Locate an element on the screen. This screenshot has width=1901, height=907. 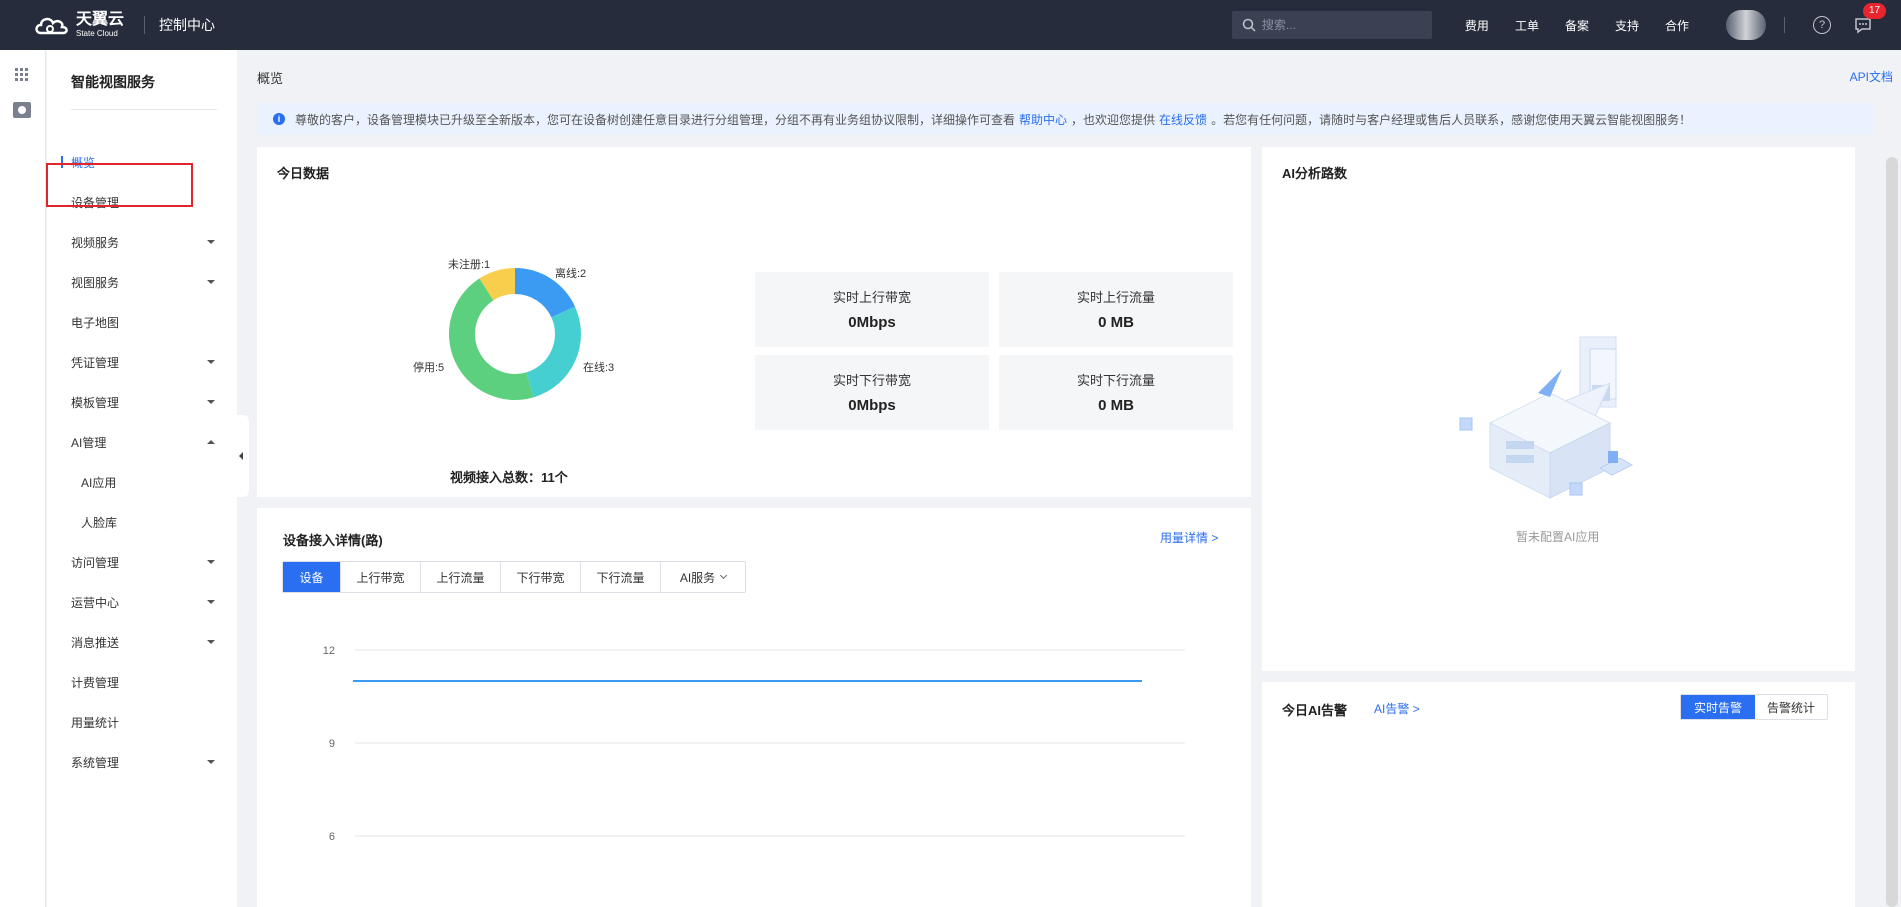
message-button: 17 is located at coordinates (1870, 19).